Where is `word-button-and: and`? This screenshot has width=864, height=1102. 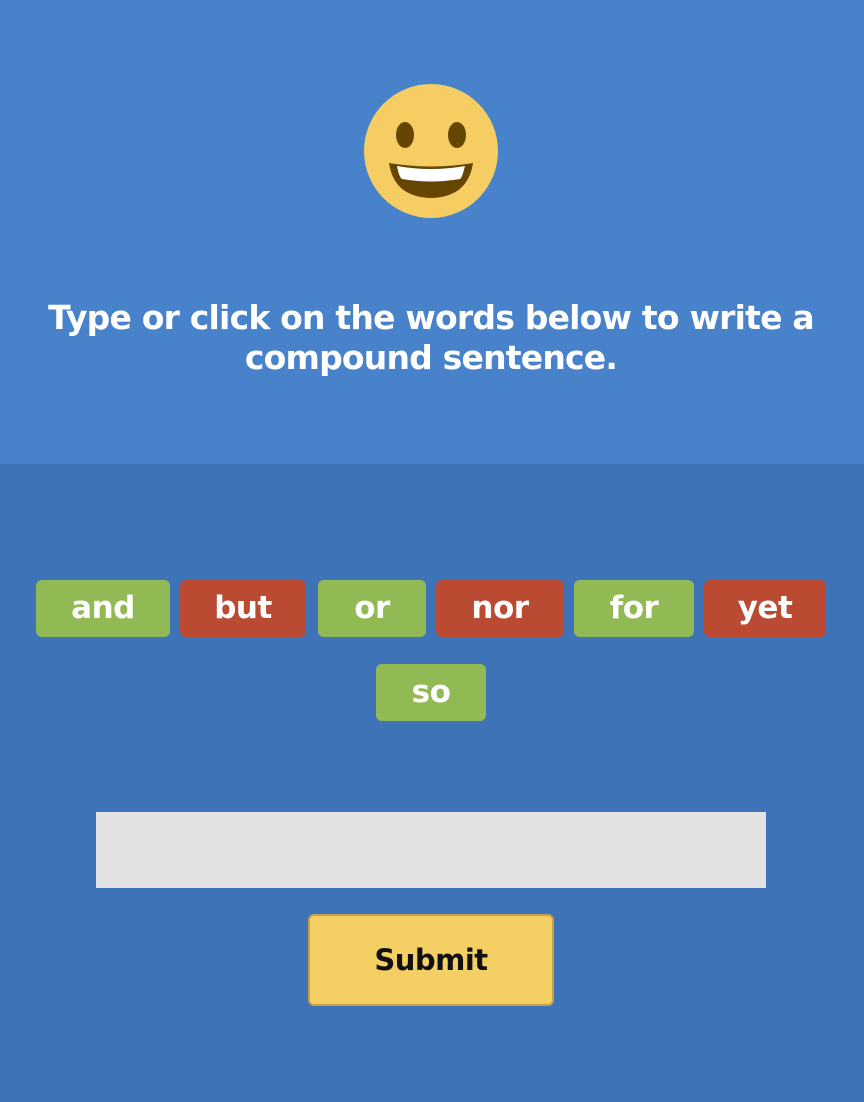
word-button-and: and is located at coordinates (103, 608).